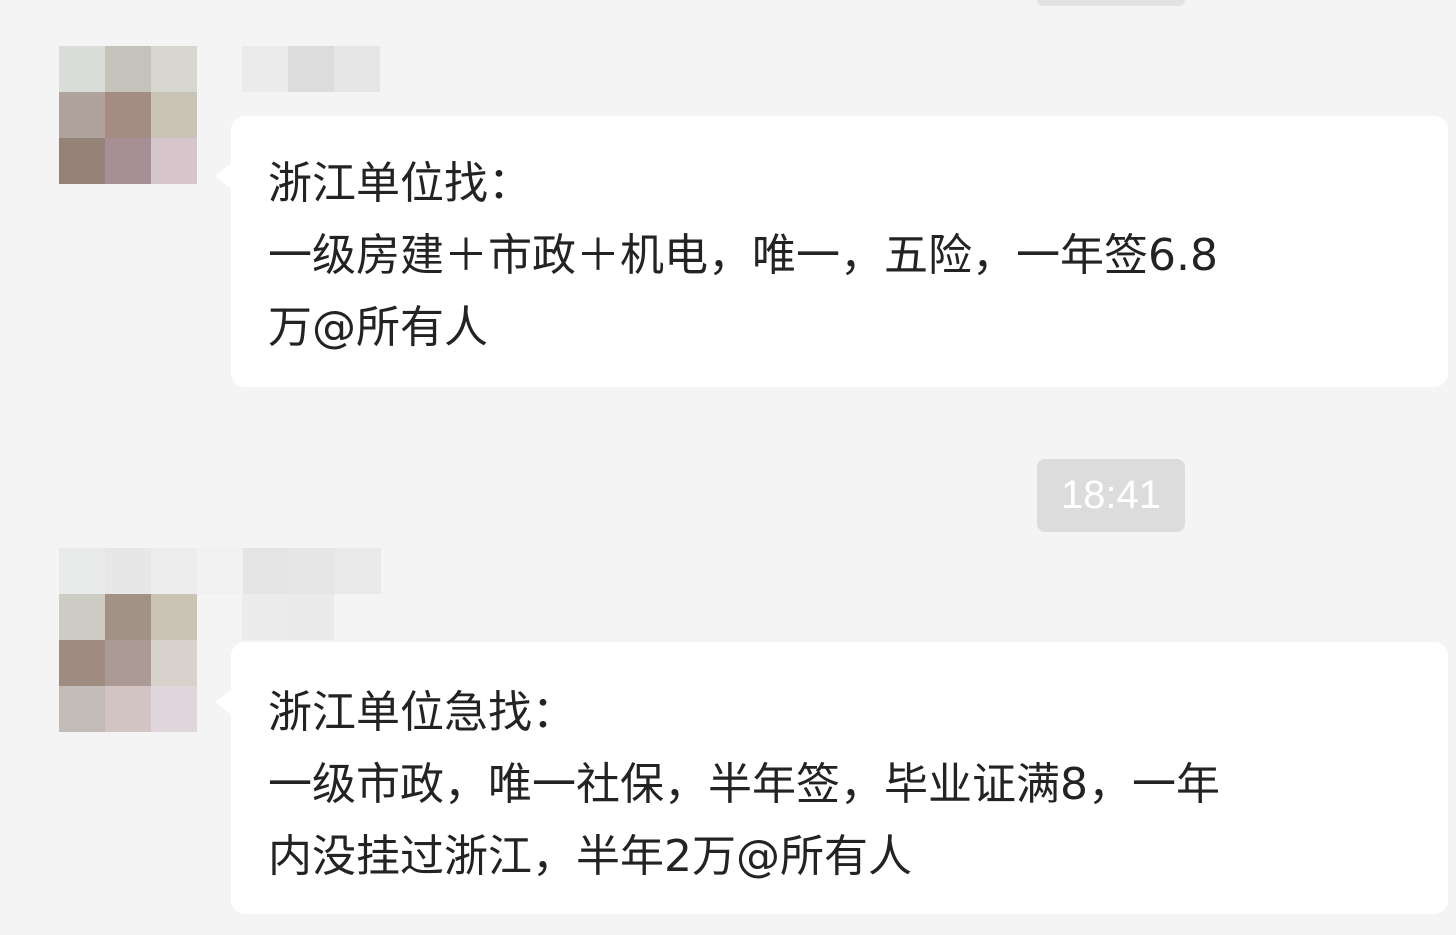 The height and width of the screenshot is (935, 1456). What do you see at coordinates (744, 784) in the screenshot?
I see `message-line: 一级市政，唯一社保，半年签，毕业证满8，一年` at bounding box center [744, 784].